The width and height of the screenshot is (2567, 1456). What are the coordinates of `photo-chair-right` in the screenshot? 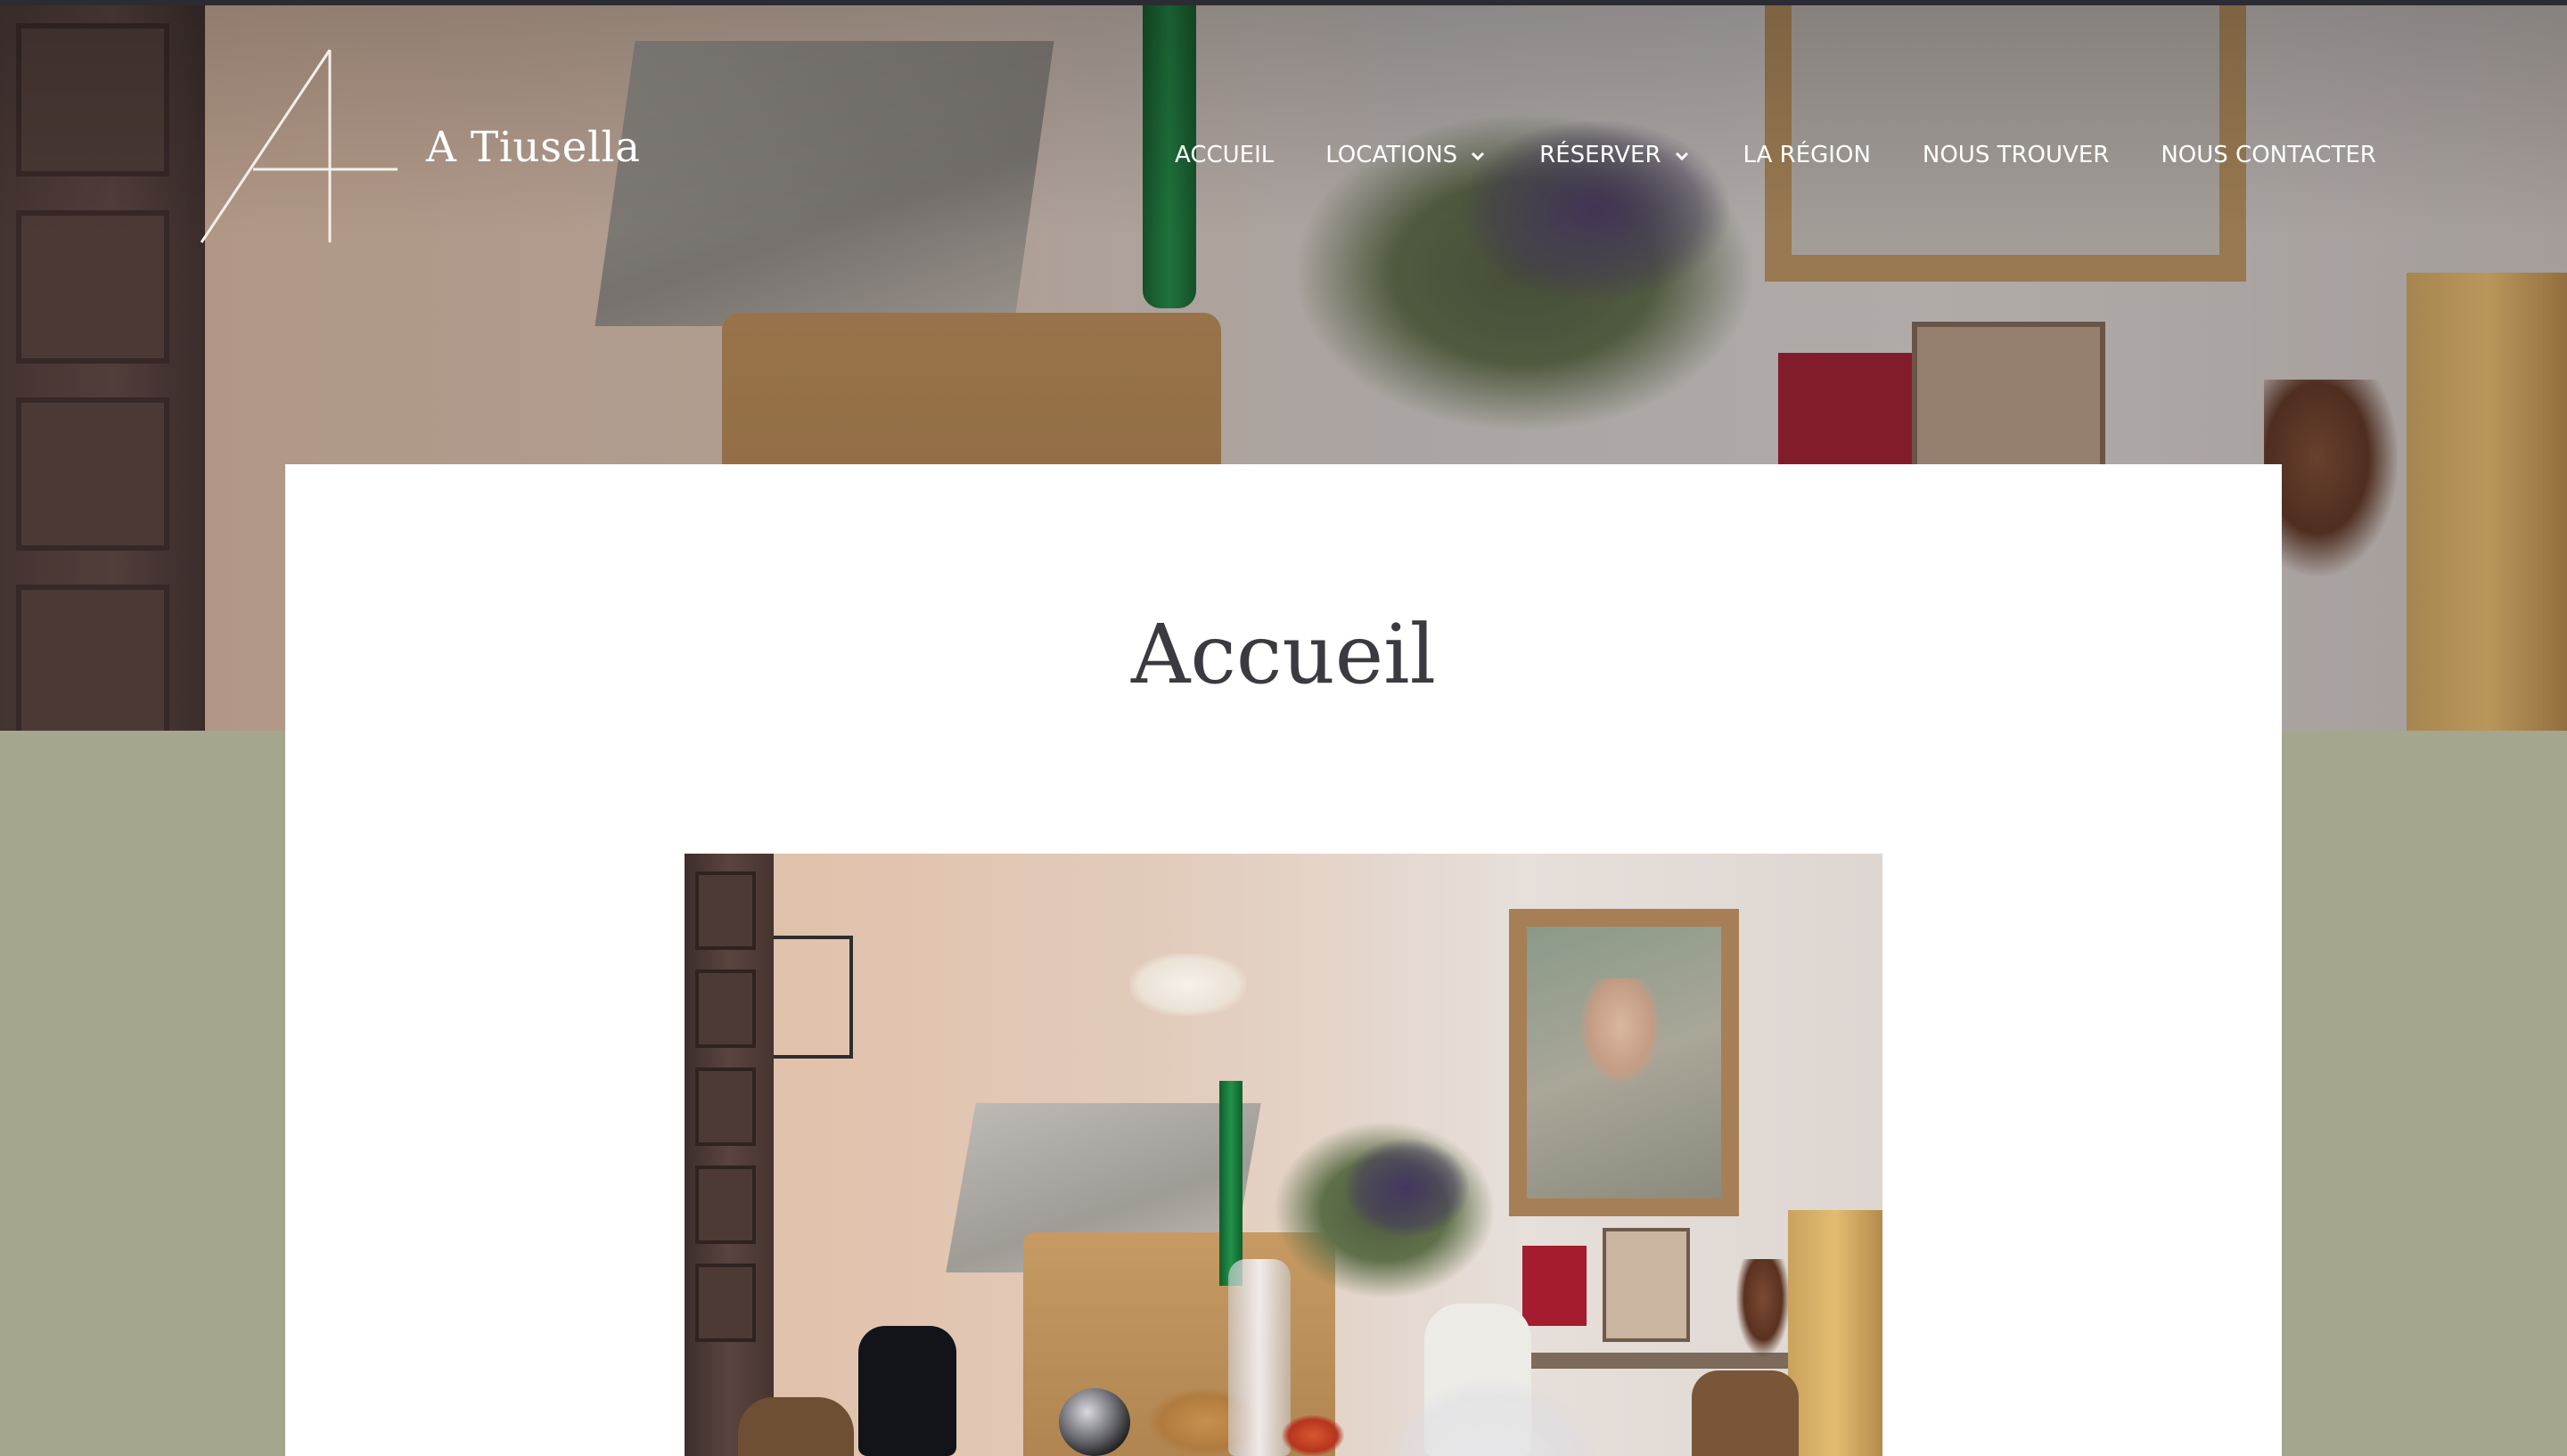 It's located at (1746, 1413).